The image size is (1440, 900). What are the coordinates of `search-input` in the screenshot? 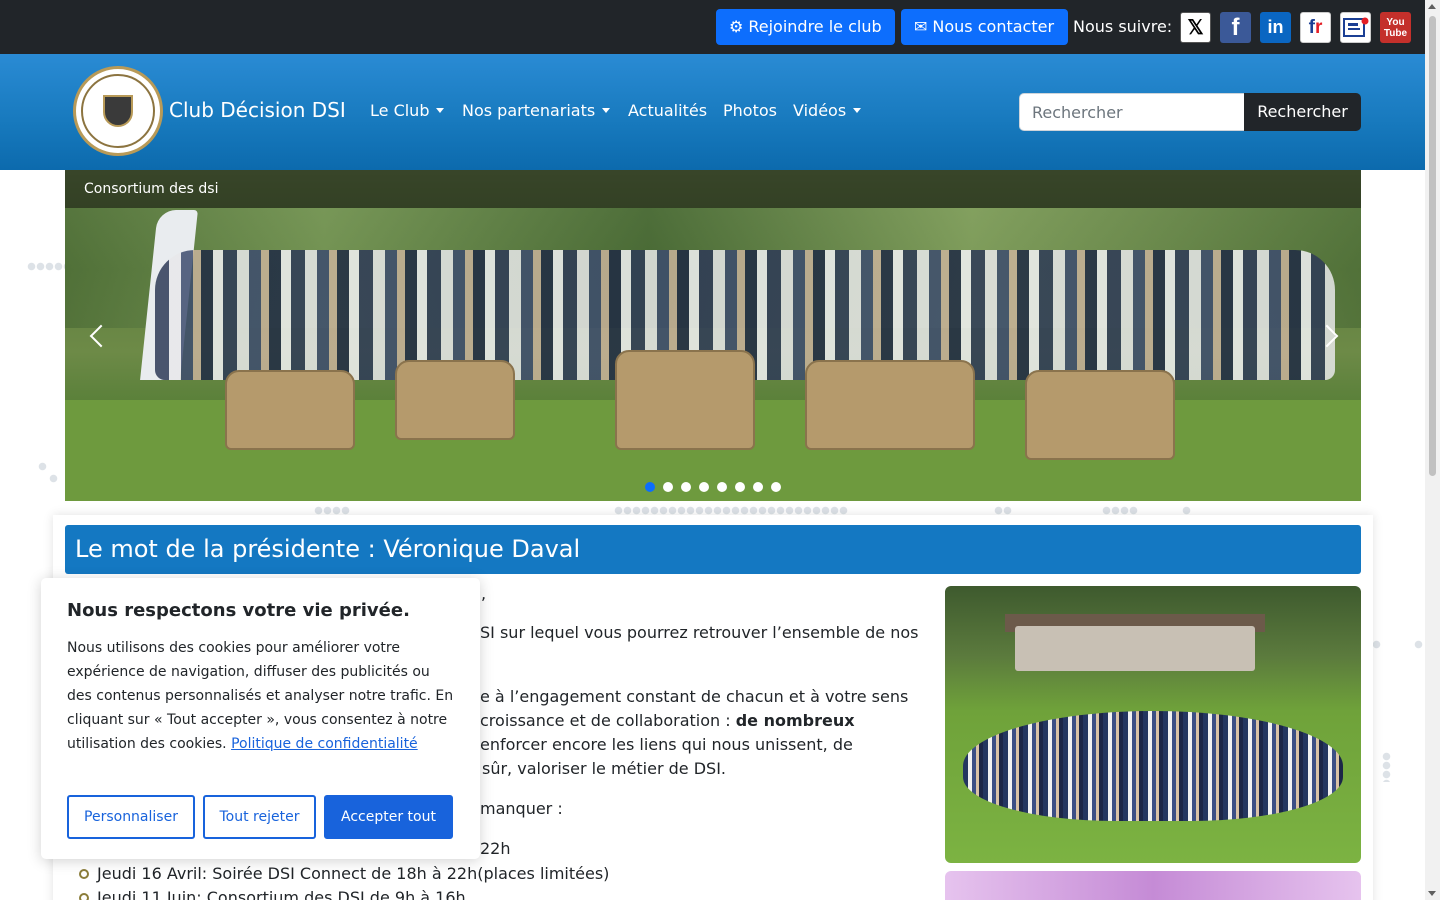 It's located at (1132, 112).